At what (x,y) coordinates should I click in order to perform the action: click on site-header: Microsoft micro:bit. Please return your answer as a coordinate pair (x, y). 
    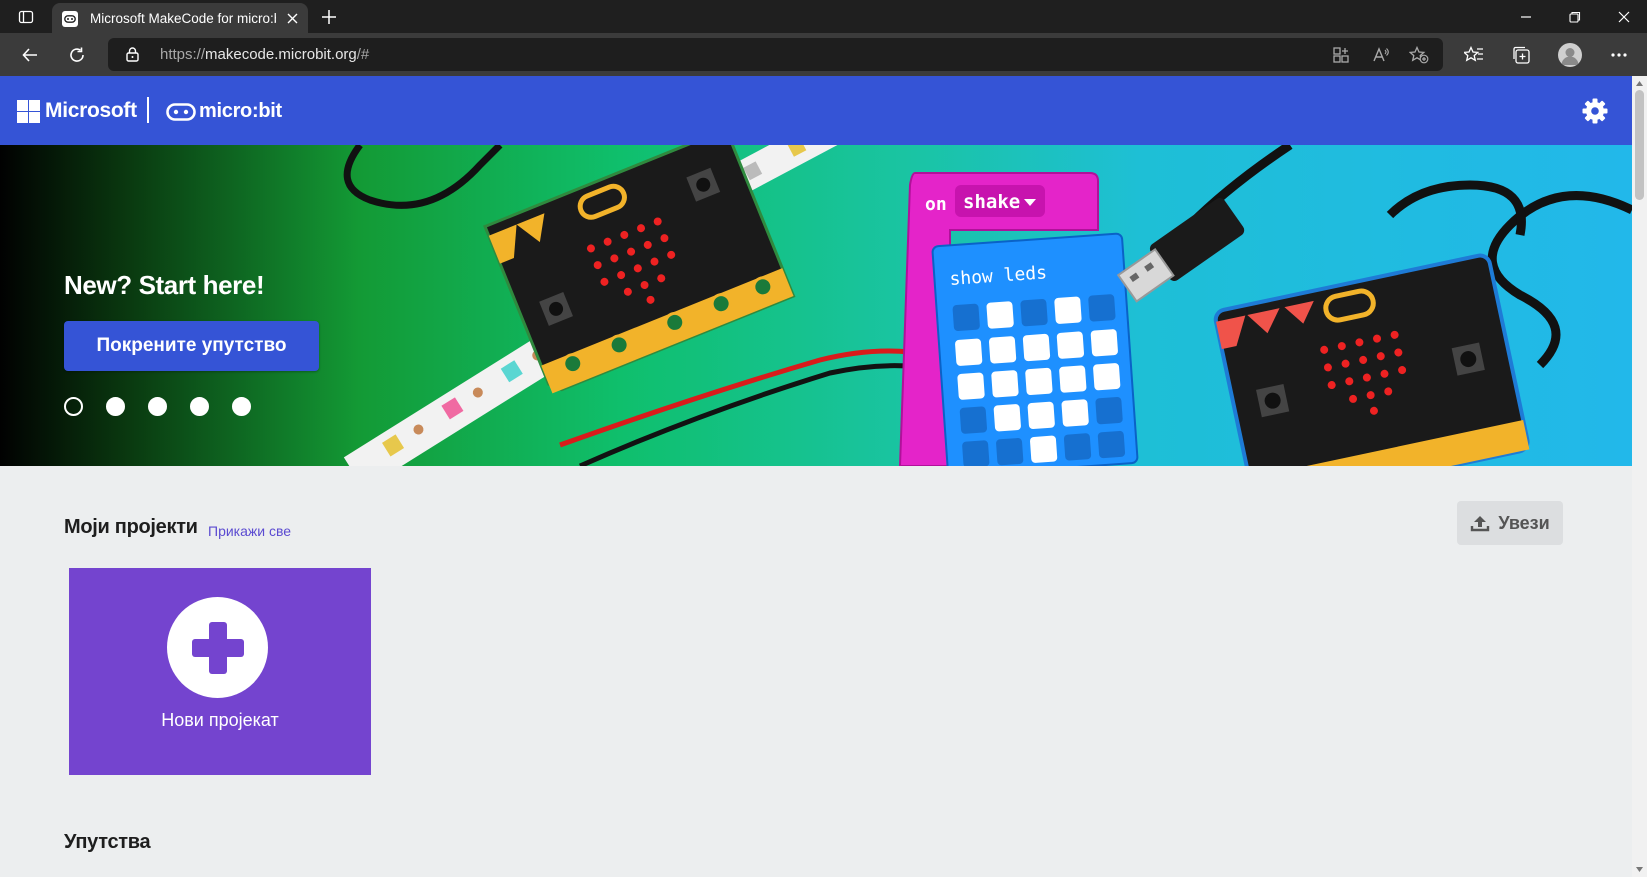
    Looking at the image, I should click on (816, 110).